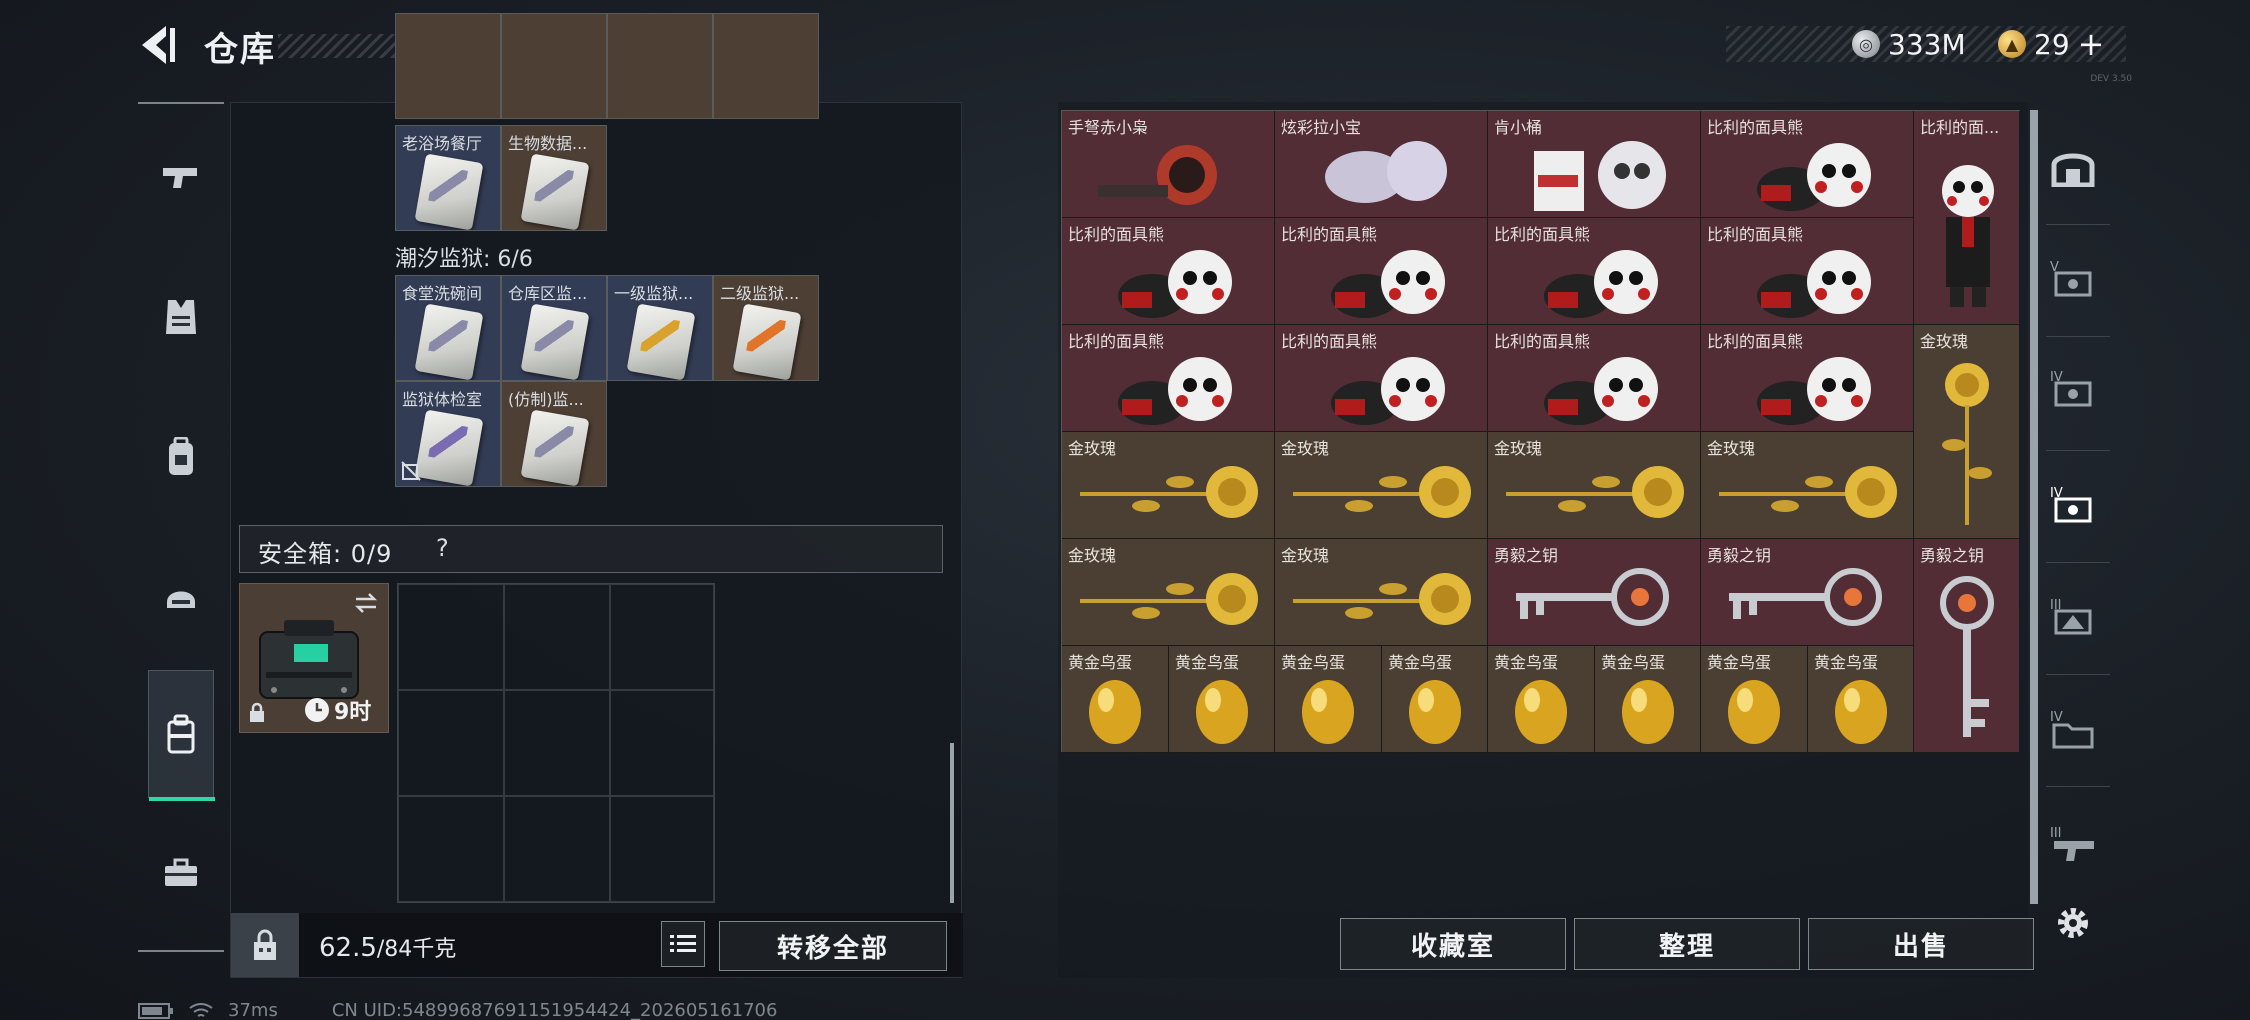 Image resolution: width=2250 pixels, height=1020 pixels. Describe the element at coordinates (1168, 164) in the screenshot. I see `storage-item: 手弩赤小枭` at that location.